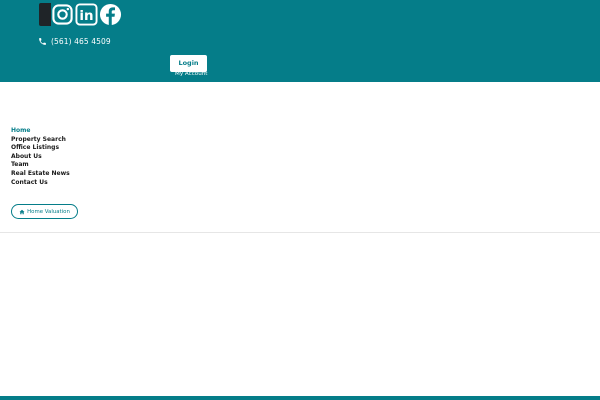 This screenshot has width=600, height=400. What do you see at coordinates (188, 63) in the screenshot?
I see `login-button: Login` at bounding box center [188, 63].